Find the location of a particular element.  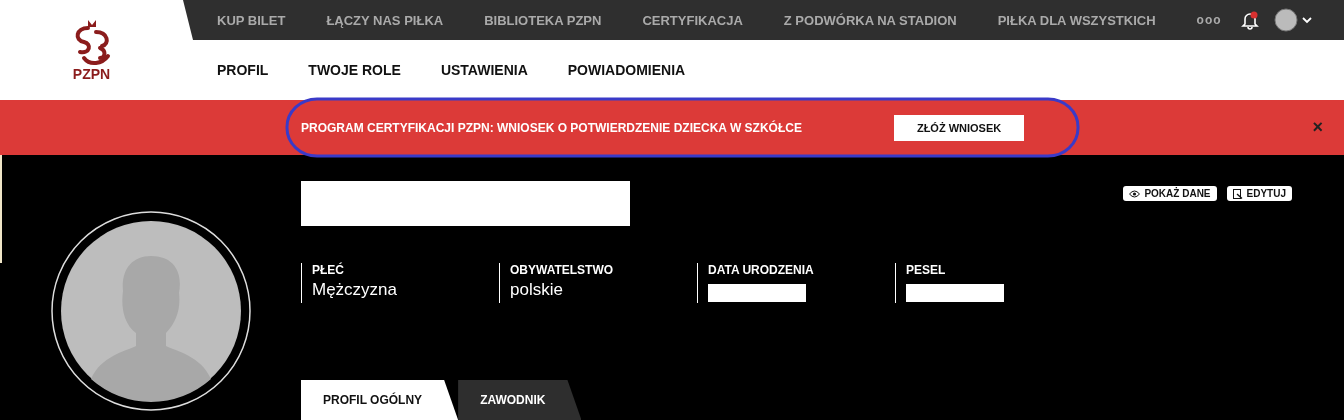

banner-message: PROGRAM CERTYFIKACJI PZPN: WNIOSEK O POTWIERDZENIE DZIECKA W SZKÓŁCE is located at coordinates (551, 127).